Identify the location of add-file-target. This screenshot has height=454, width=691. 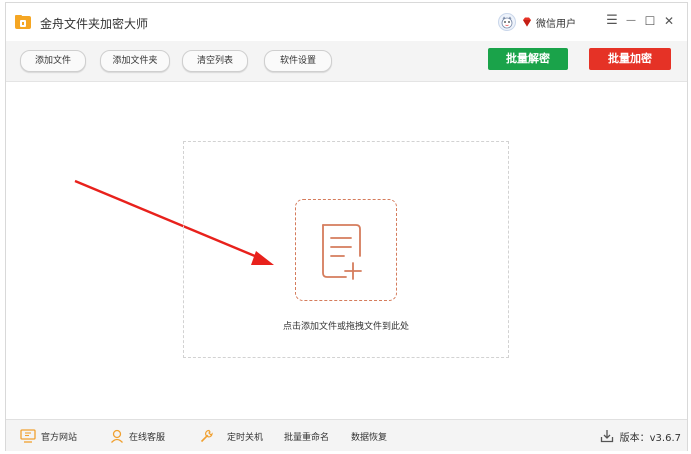
(346, 250).